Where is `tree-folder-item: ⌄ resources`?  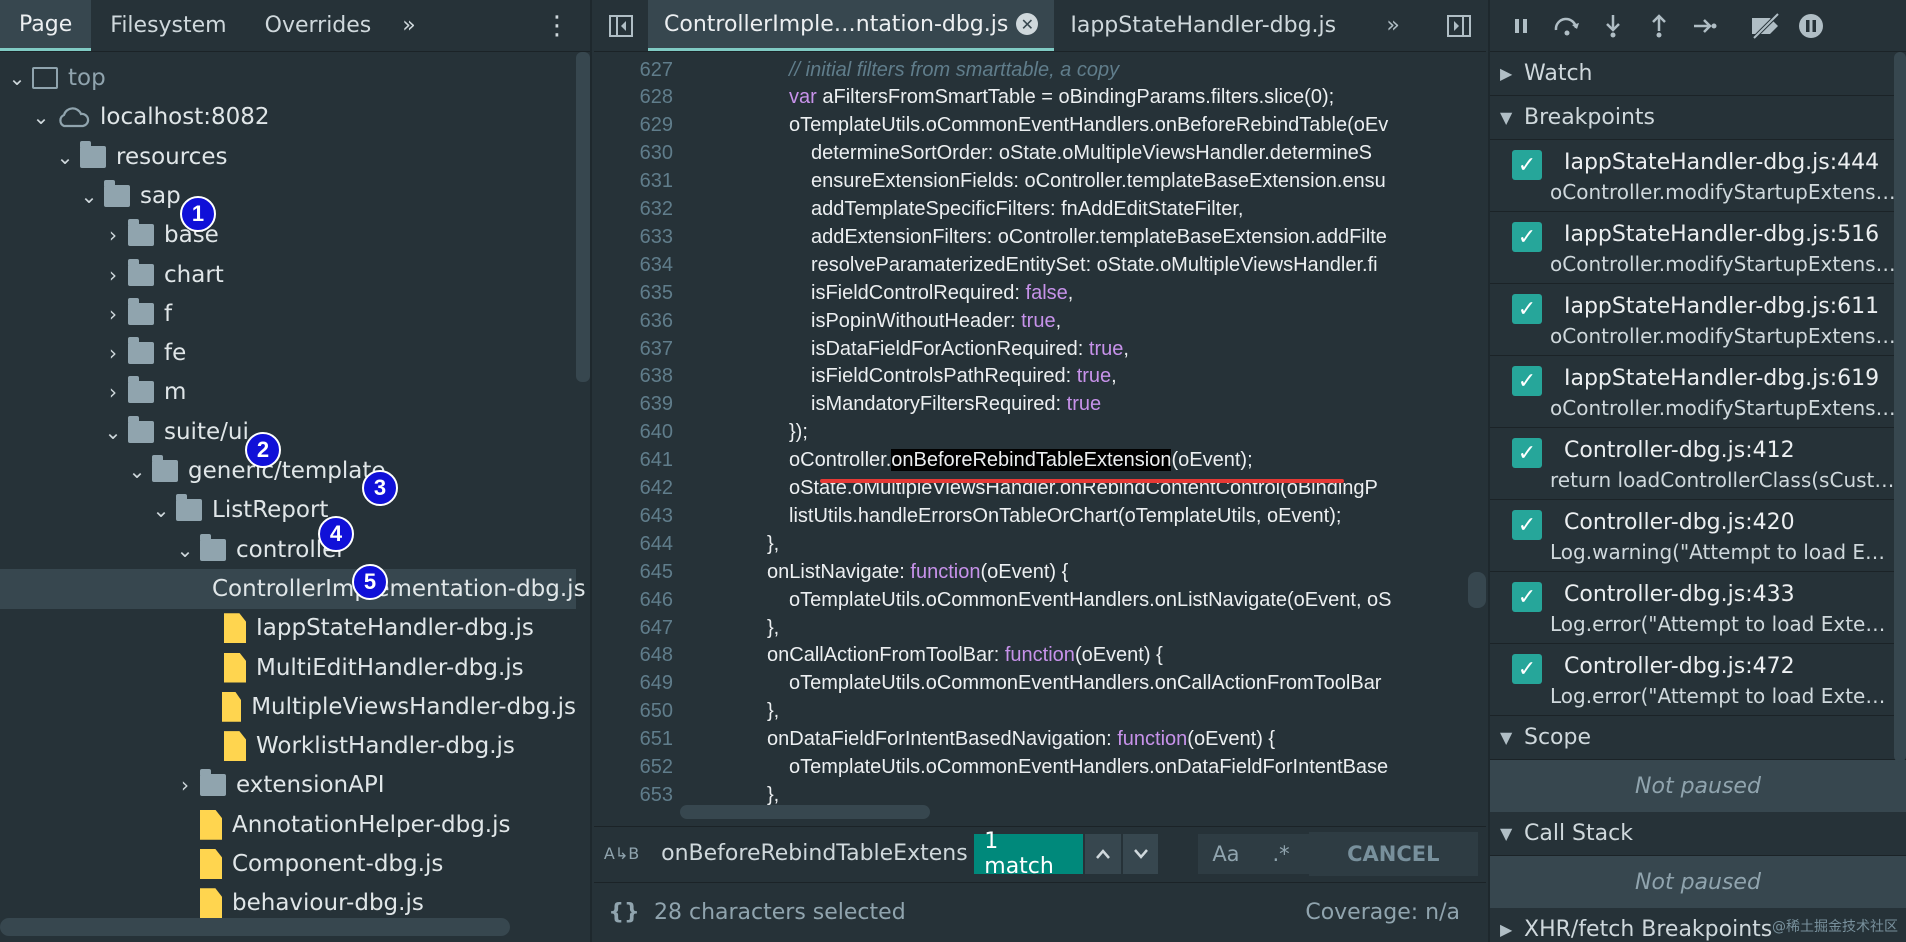 tree-folder-item: ⌄ resources is located at coordinates (288, 157).